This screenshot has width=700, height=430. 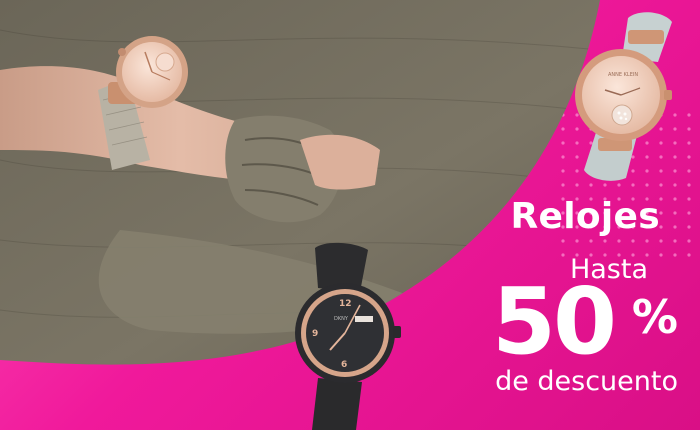 I want to click on svg-text: 12, so click(x=345, y=304).